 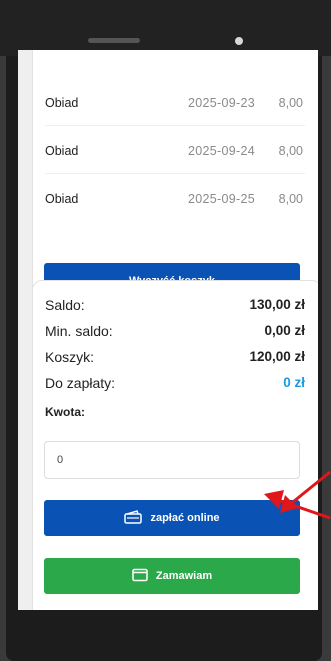 What do you see at coordinates (221, 151) in the screenshot?
I see `order-date: 2025-09-24` at bounding box center [221, 151].